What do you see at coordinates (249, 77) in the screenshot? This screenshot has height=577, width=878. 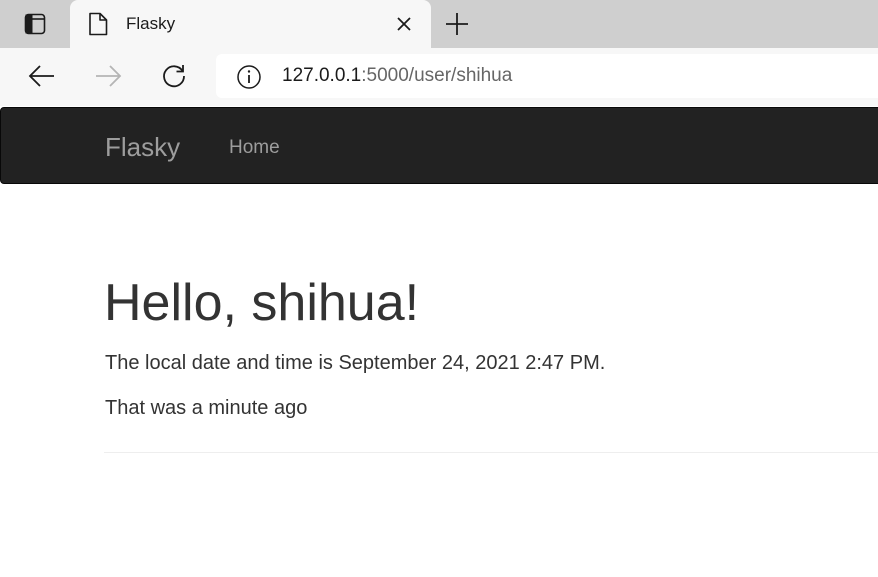 I see `info-icon` at bounding box center [249, 77].